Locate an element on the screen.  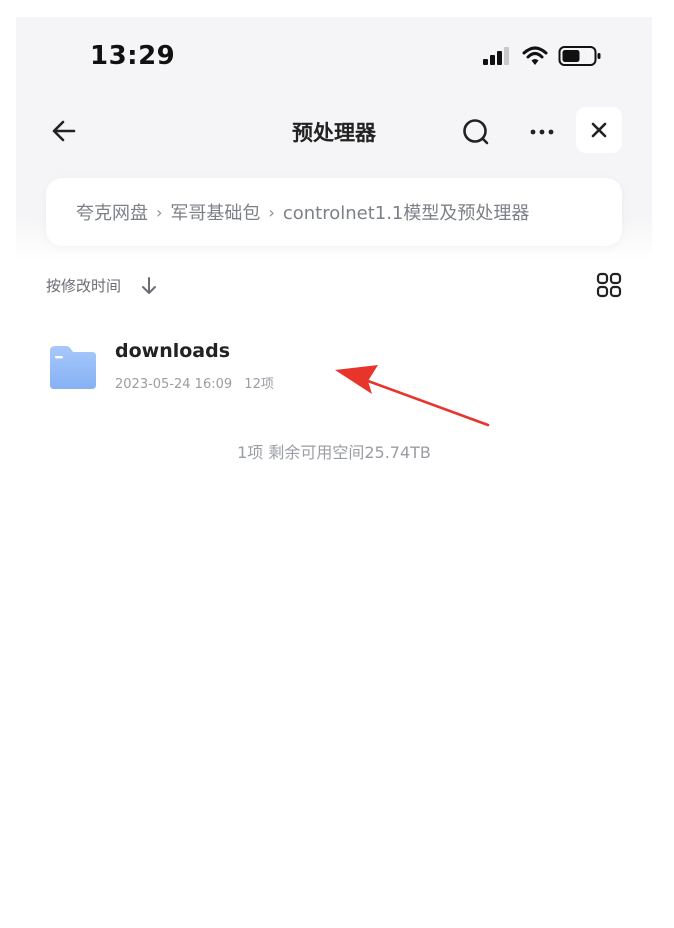
search-icon is located at coordinates (476, 132).